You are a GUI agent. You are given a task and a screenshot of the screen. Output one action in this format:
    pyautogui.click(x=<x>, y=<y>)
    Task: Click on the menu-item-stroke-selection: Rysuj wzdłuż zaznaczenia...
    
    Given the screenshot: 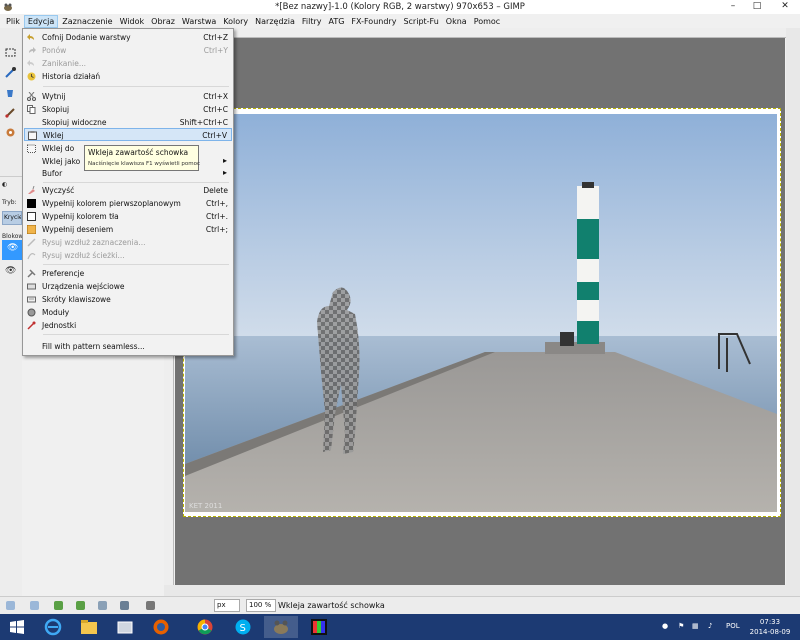 What is the action you would take?
    pyautogui.click(x=128, y=242)
    